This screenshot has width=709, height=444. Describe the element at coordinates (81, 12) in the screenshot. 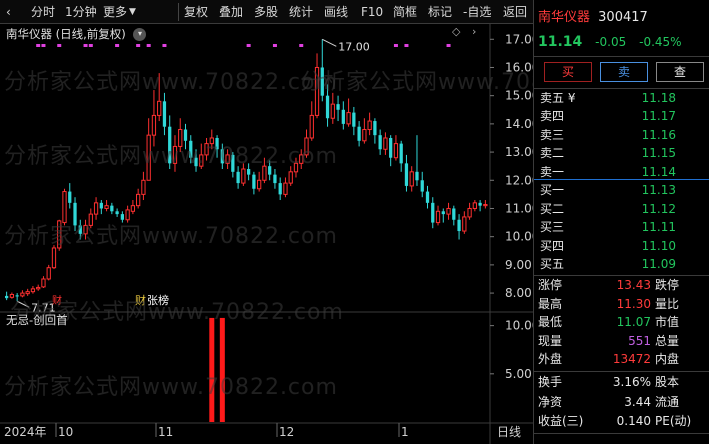

I see `tab-1min: 1分钟` at that location.